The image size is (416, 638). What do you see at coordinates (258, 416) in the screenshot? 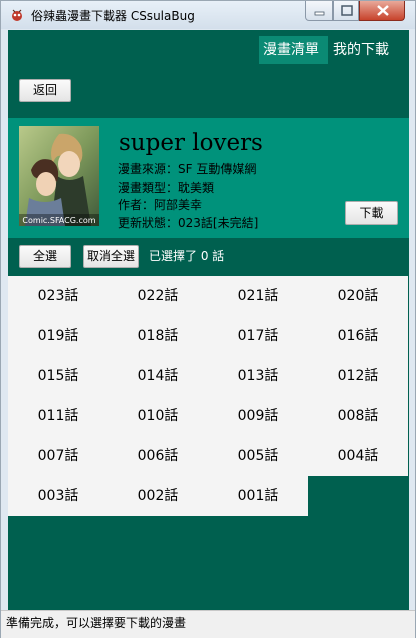
I see `chapter-item: 009話` at bounding box center [258, 416].